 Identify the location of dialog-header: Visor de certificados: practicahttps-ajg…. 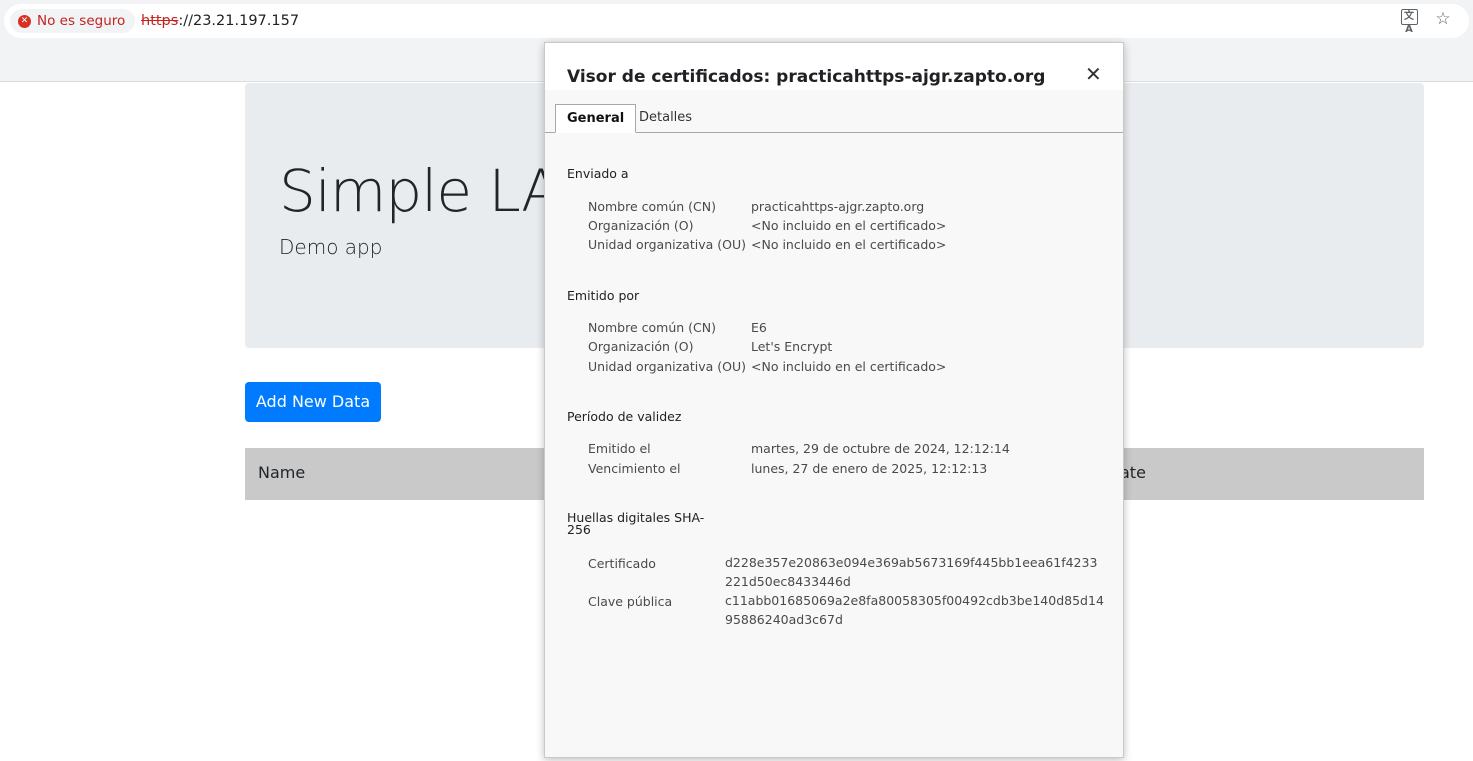
(834, 66).